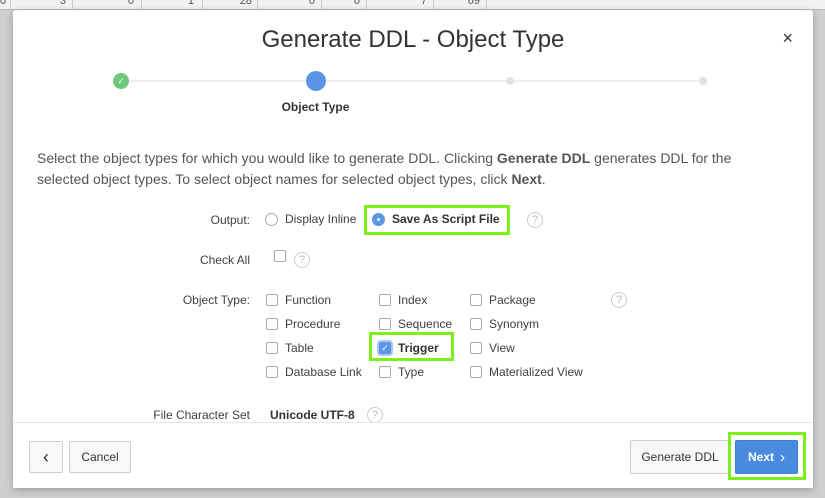 The image size is (825, 498). Describe the element at coordinates (446, 219) in the screenshot. I see `radio-label: Save As Script File` at that location.